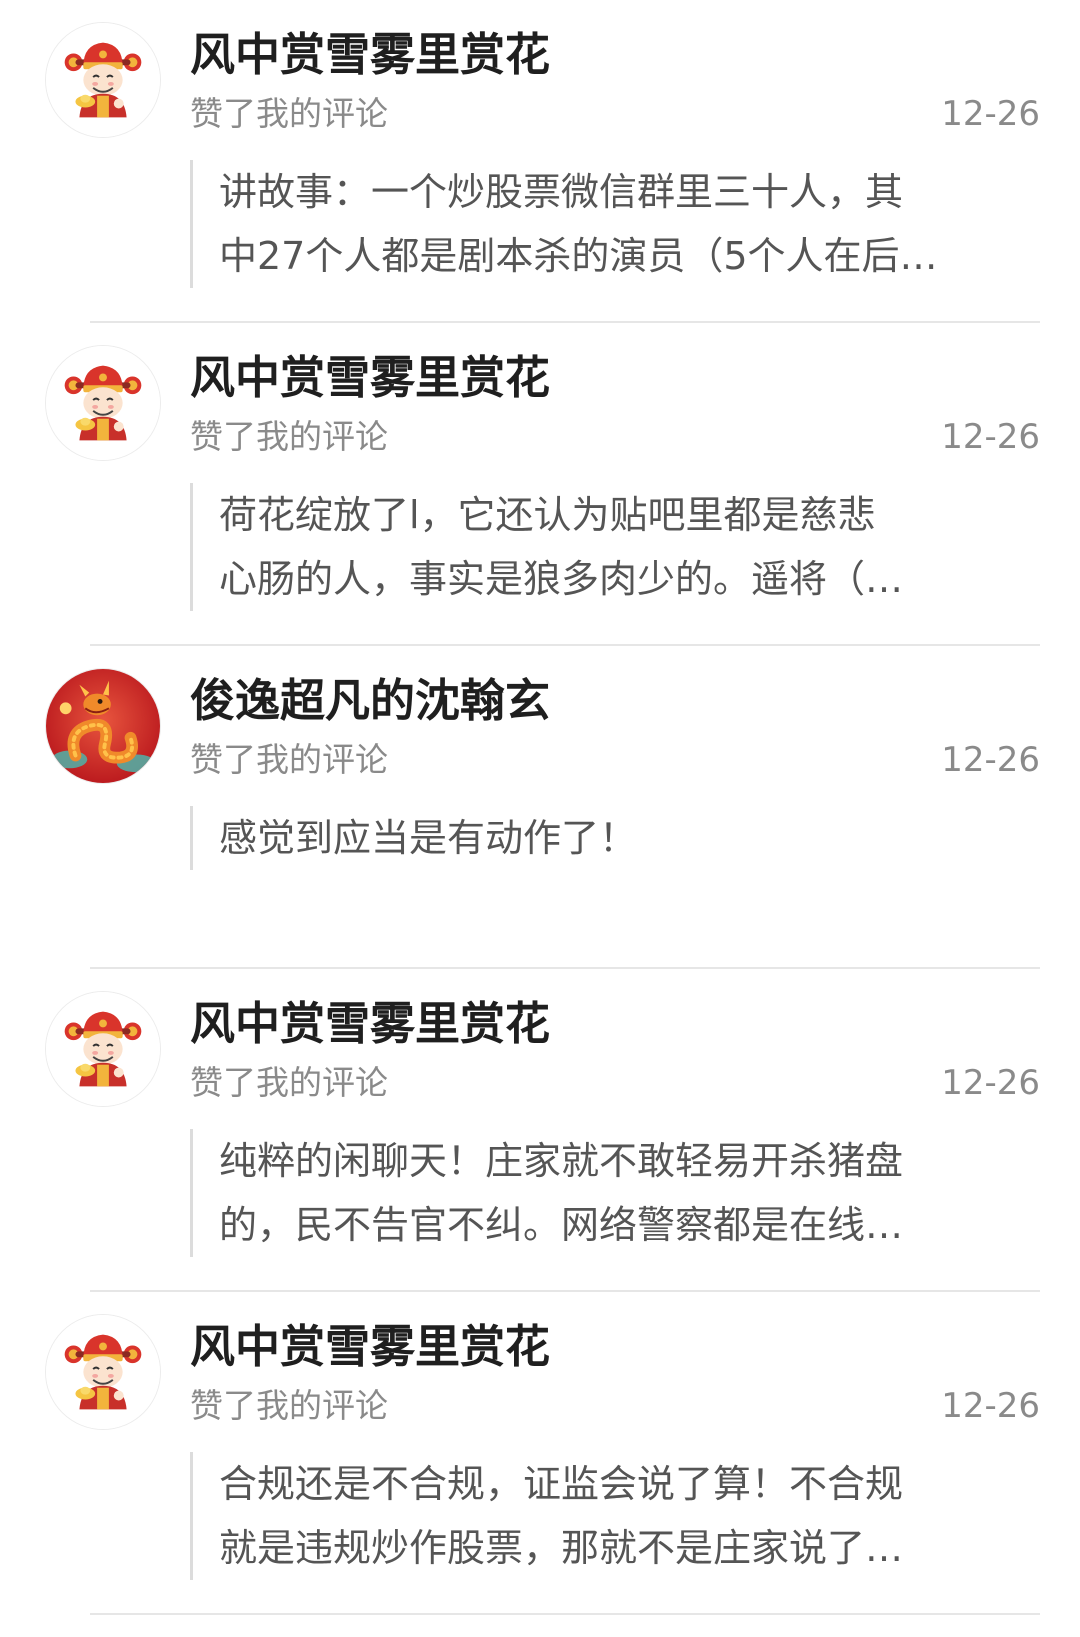  Describe the element at coordinates (370, 701) in the screenshot. I see `username: 俊逸超凡的沈翰玄` at that location.